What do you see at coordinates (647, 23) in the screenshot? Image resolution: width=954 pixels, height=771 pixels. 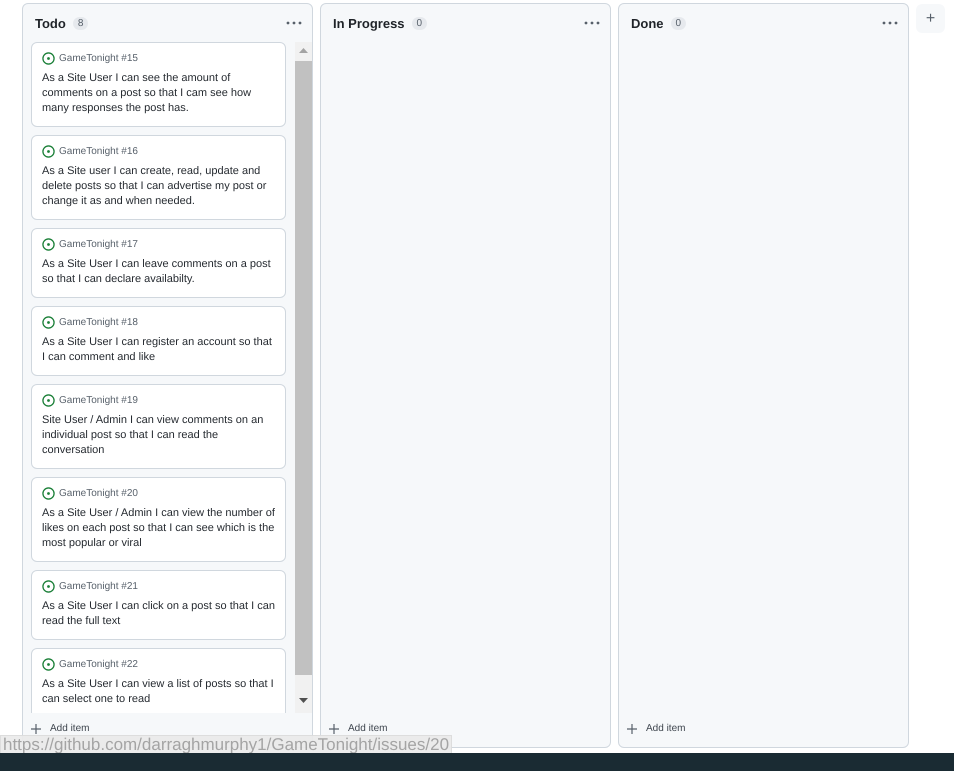 I see `column-title: Done` at bounding box center [647, 23].